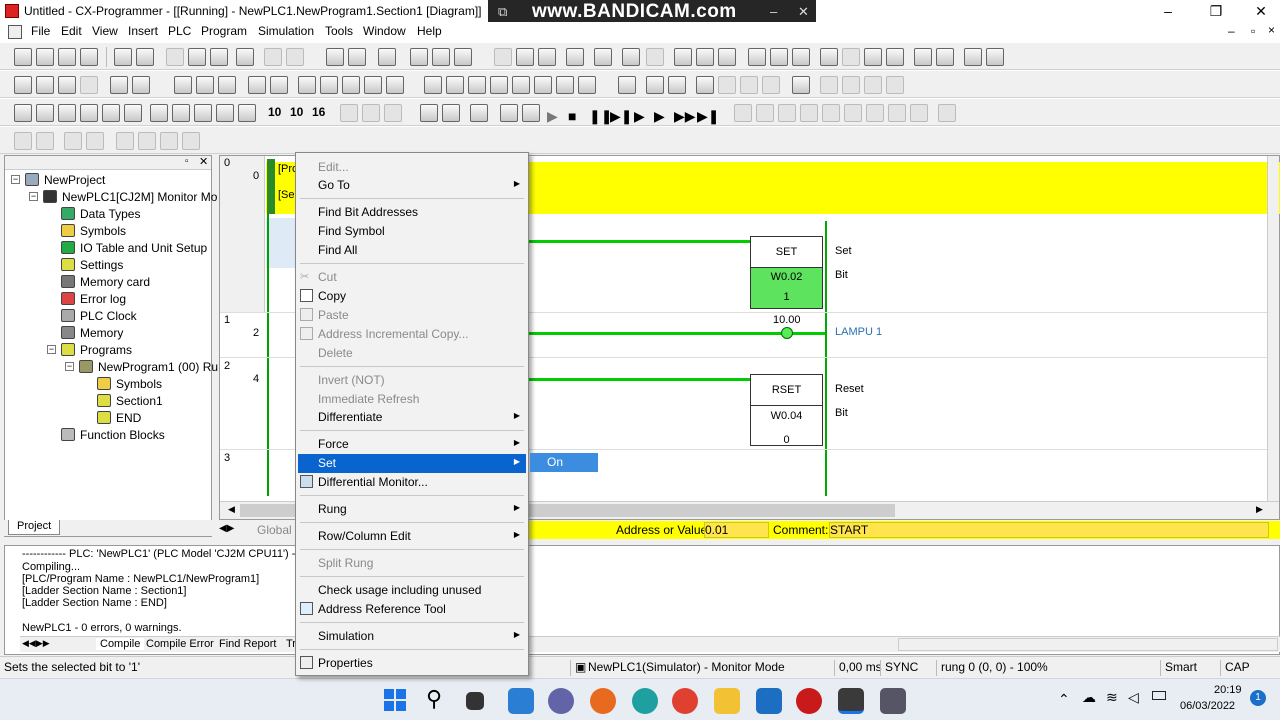 This screenshot has width=1280, height=720. Describe the element at coordinates (441, 57) in the screenshot. I see `help-icon` at that location.